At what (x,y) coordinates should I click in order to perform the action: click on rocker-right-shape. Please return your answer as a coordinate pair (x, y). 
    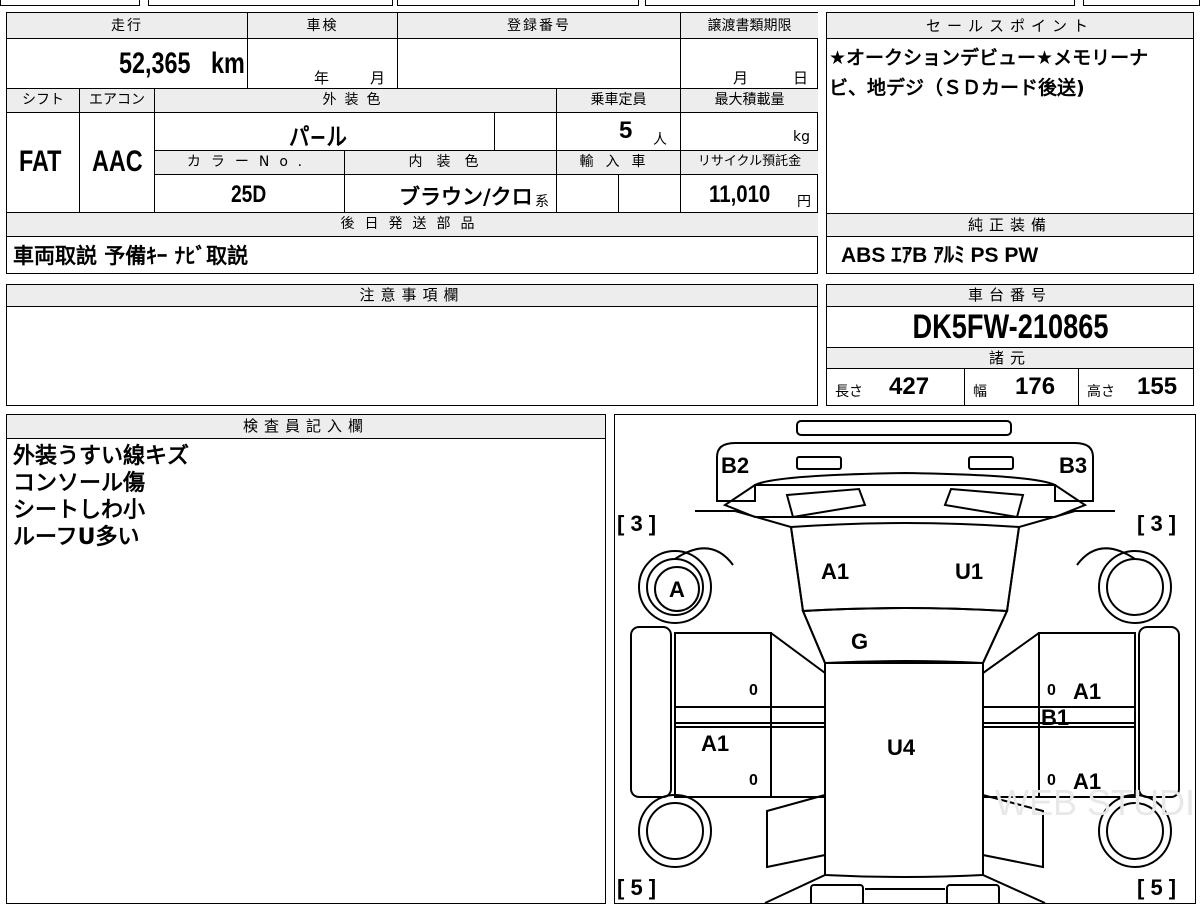
    Looking at the image, I should click on (1159, 712).